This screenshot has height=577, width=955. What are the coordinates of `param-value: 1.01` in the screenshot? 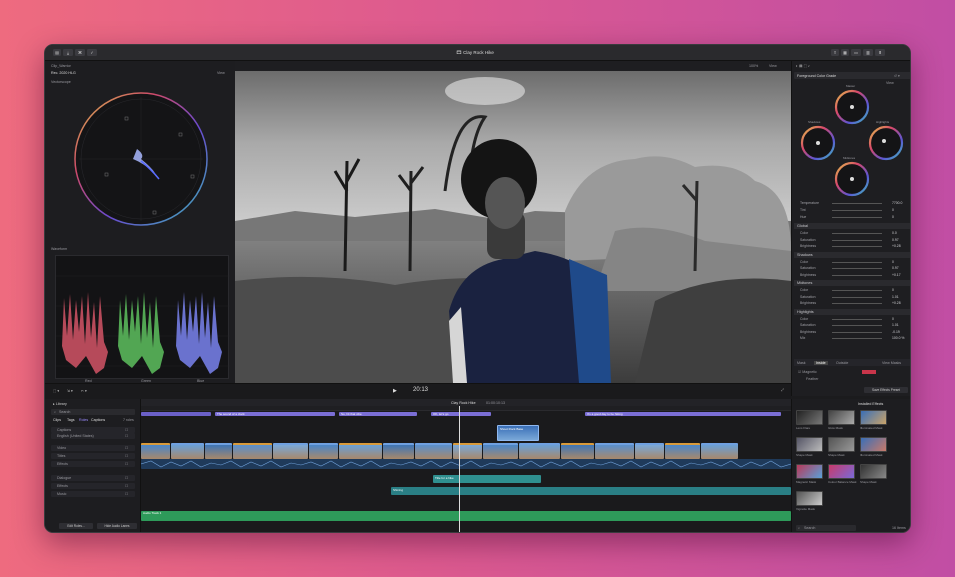 It's located at (895, 325).